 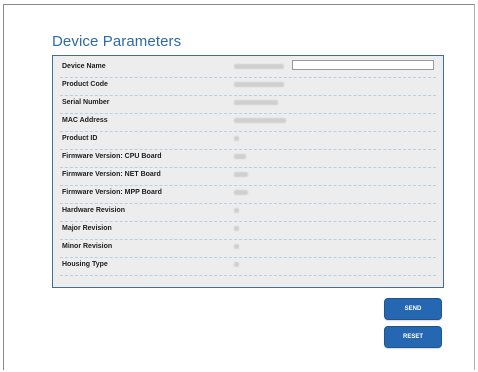 I want to click on param-row-mac-address: MAC Address, so click(x=248, y=122).